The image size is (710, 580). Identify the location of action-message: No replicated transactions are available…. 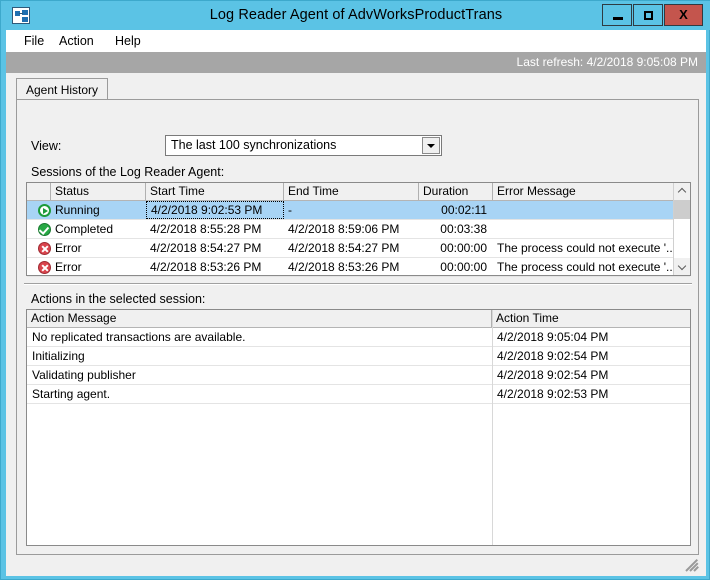
(139, 337).